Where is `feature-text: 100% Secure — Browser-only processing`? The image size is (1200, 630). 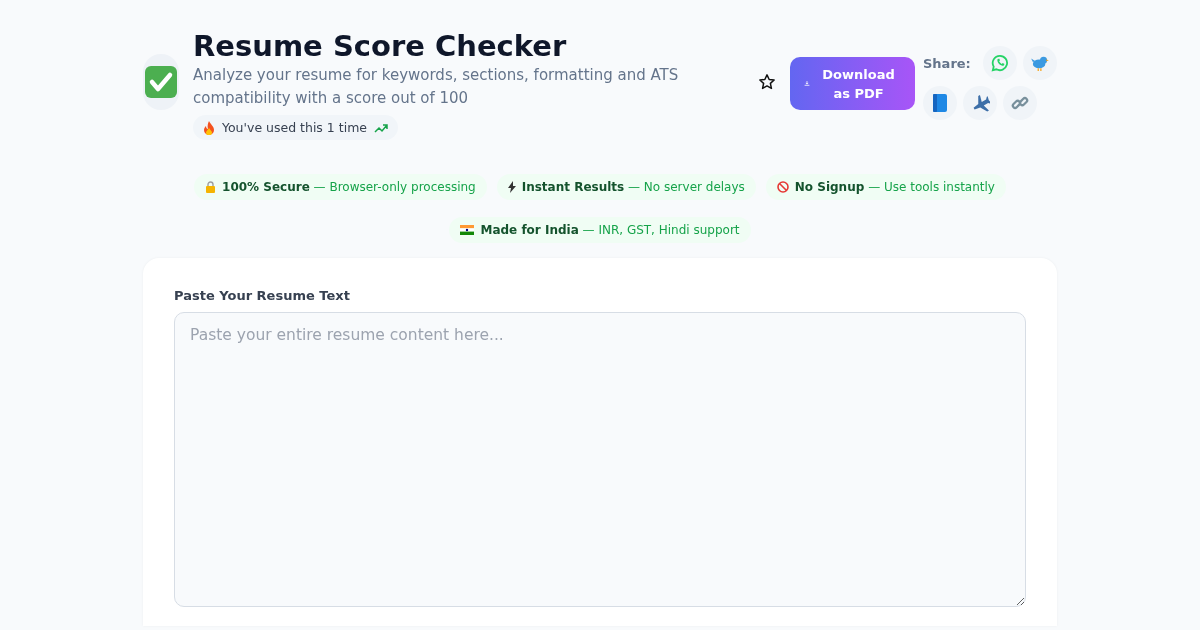
feature-text: 100% Secure — Browser-only processing is located at coordinates (349, 187).